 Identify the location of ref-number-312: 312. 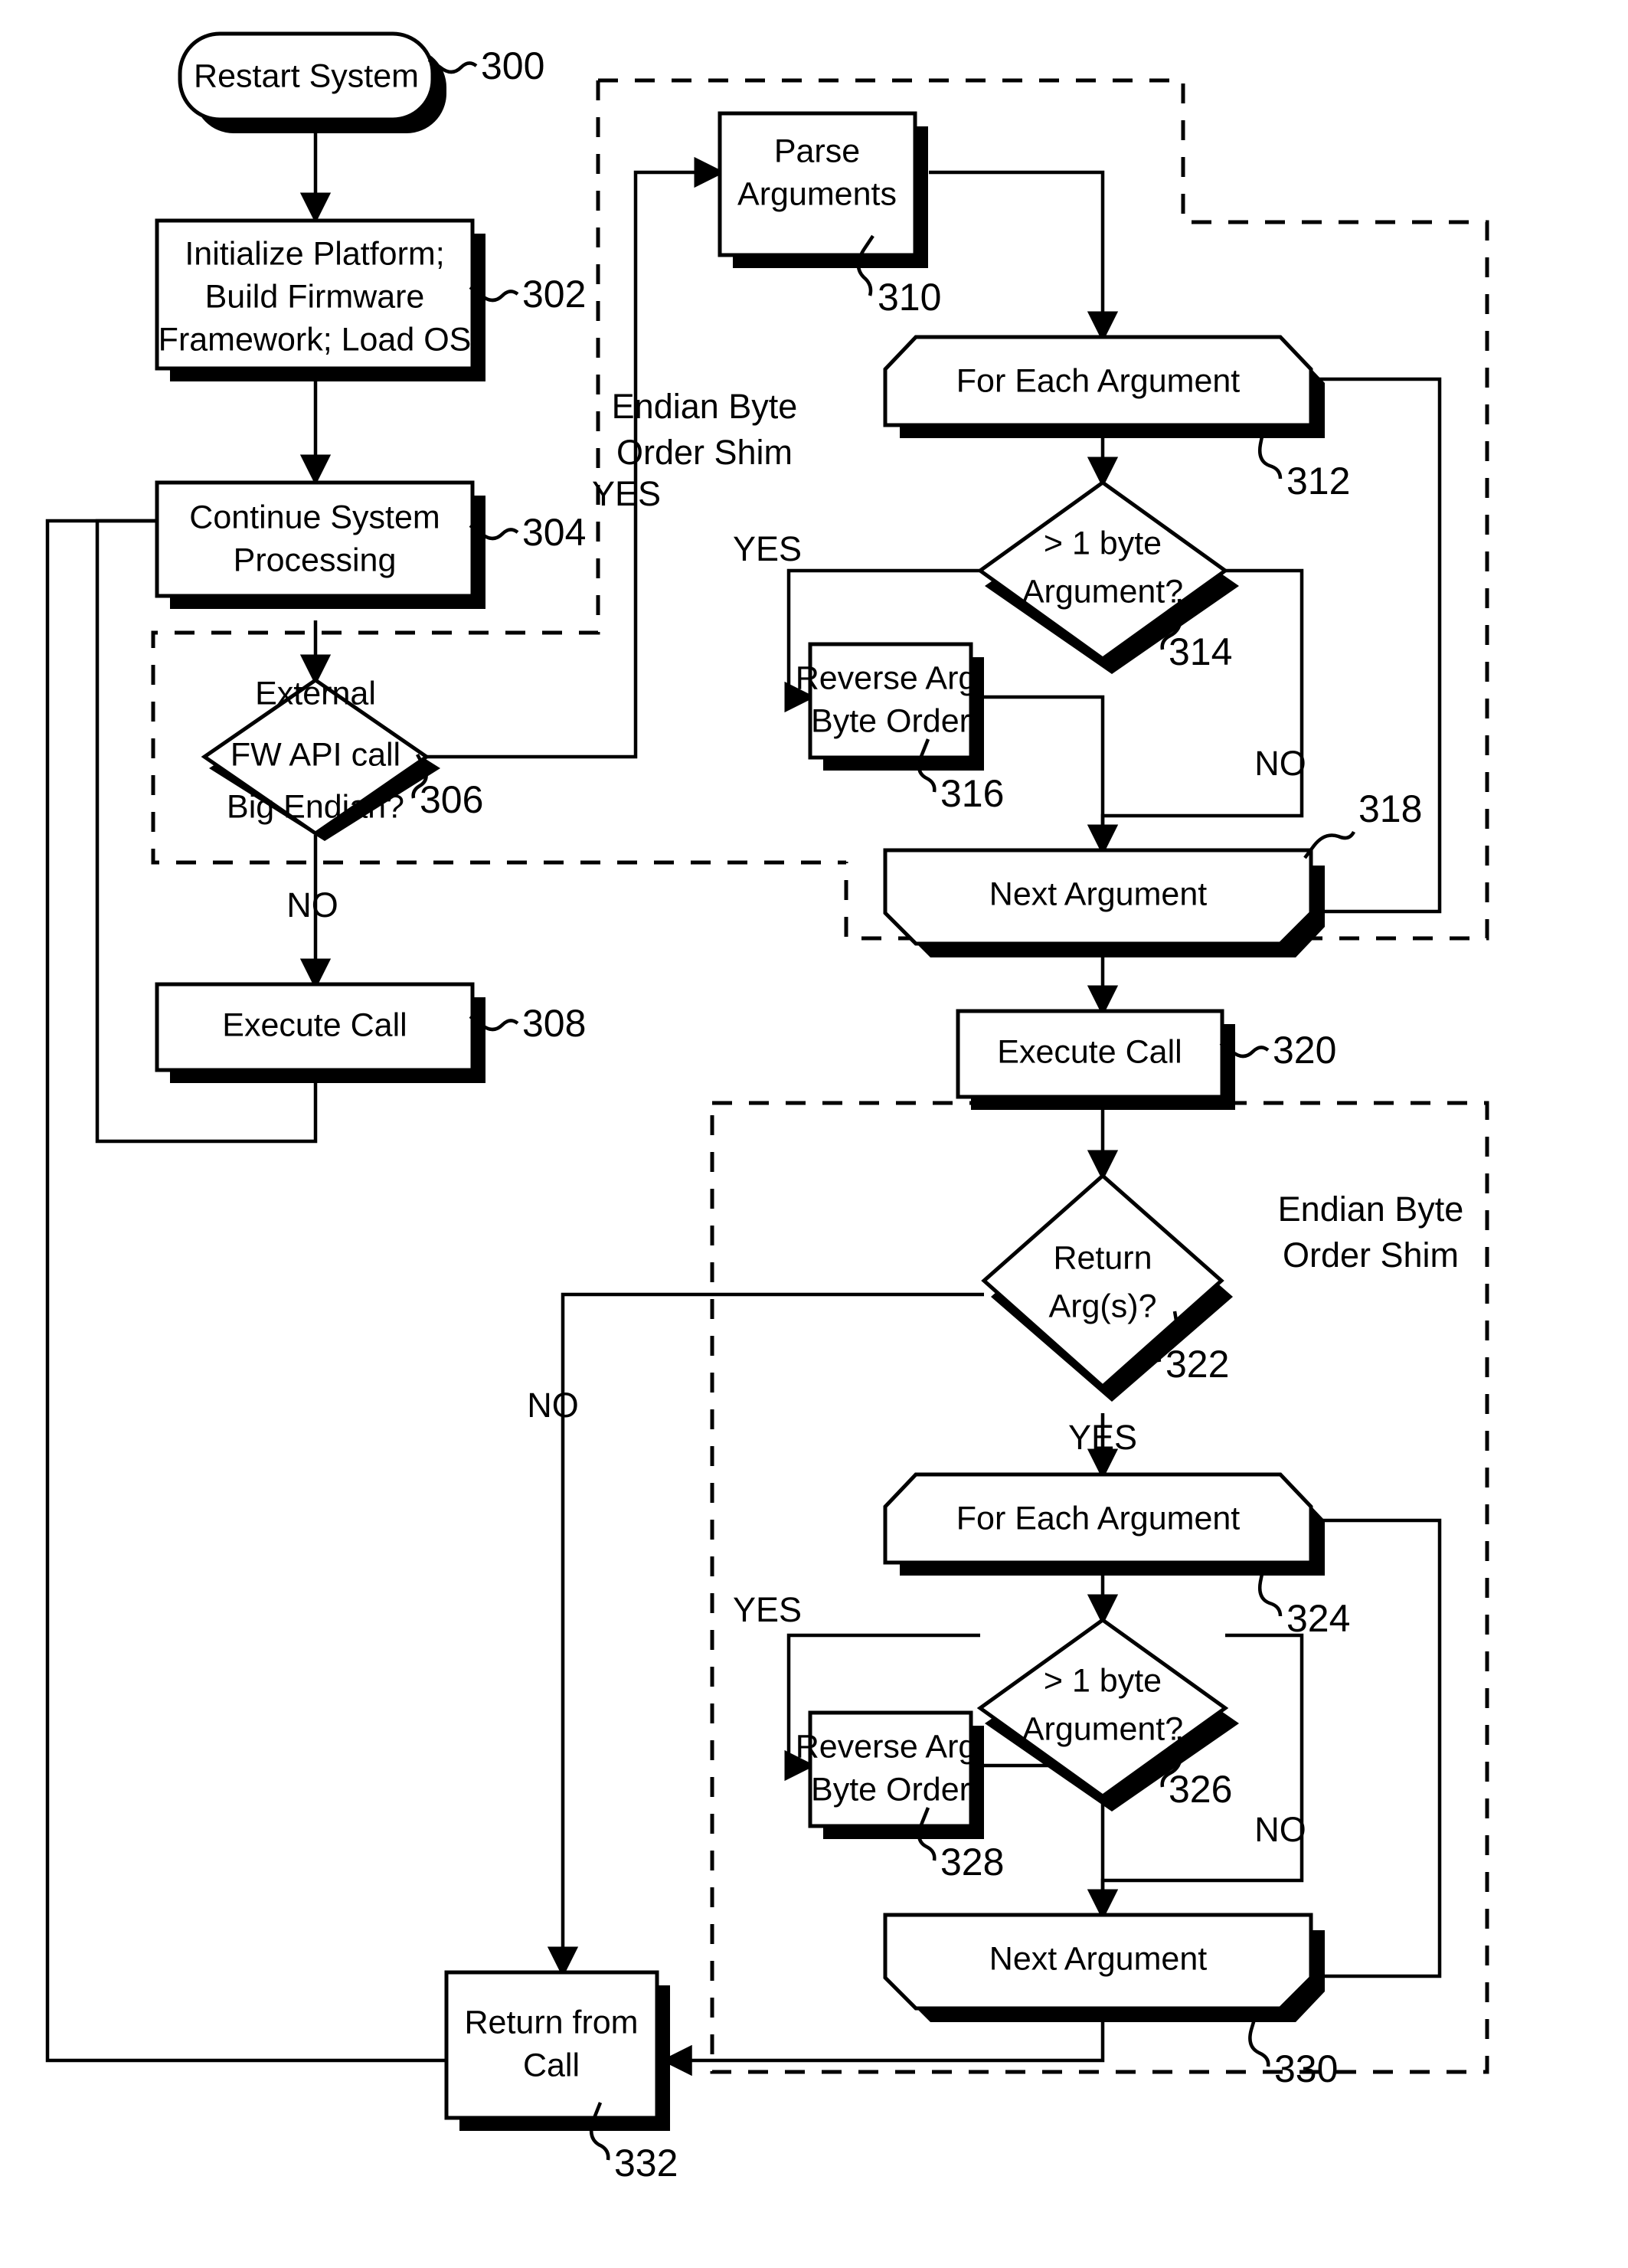
(1318, 481).